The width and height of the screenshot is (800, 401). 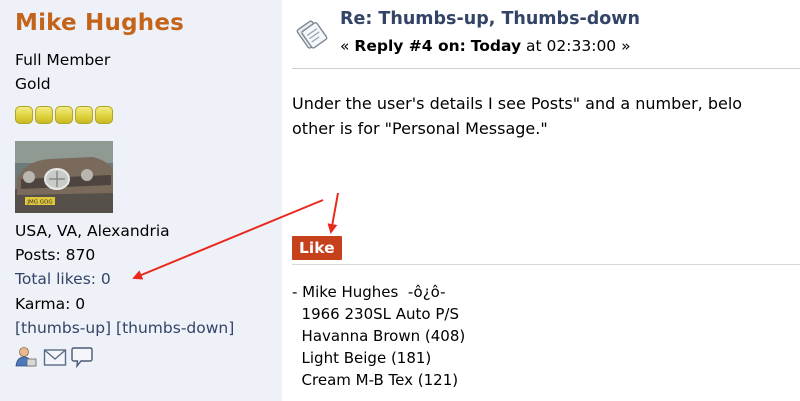 I want to click on profile-icon, so click(x=26, y=357).